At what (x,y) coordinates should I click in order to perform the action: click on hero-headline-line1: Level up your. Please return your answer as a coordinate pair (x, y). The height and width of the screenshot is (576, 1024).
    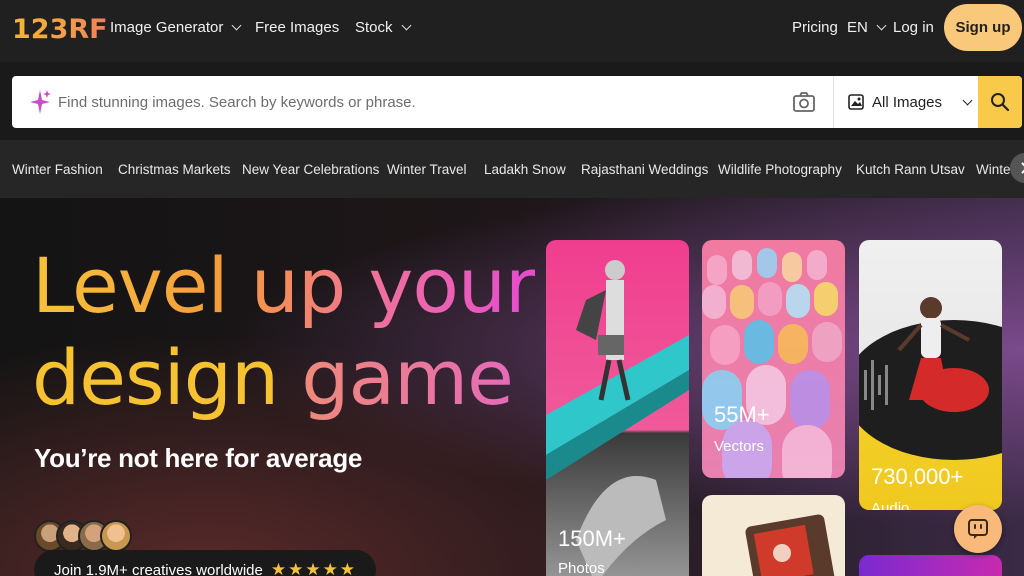
    Looking at the image, I should click on (284, 285).